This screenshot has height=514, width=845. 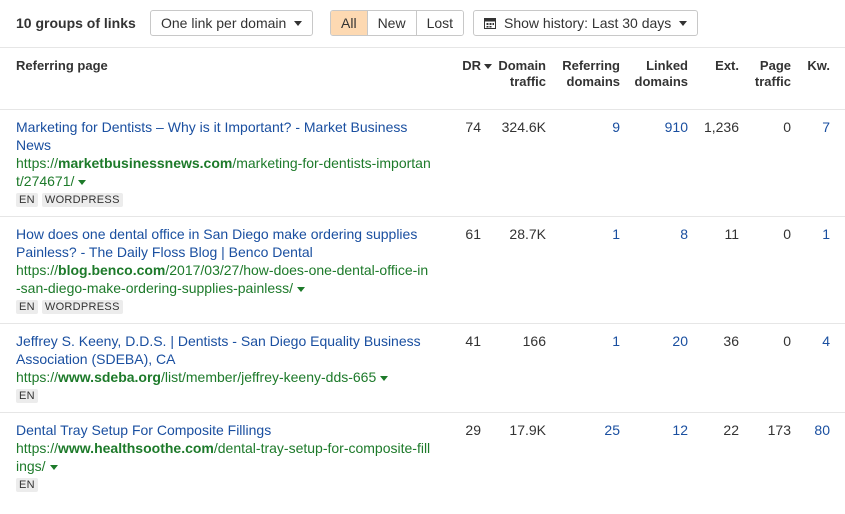 I want to click on column-header-kw: Kw., so click(x=814, y=66).